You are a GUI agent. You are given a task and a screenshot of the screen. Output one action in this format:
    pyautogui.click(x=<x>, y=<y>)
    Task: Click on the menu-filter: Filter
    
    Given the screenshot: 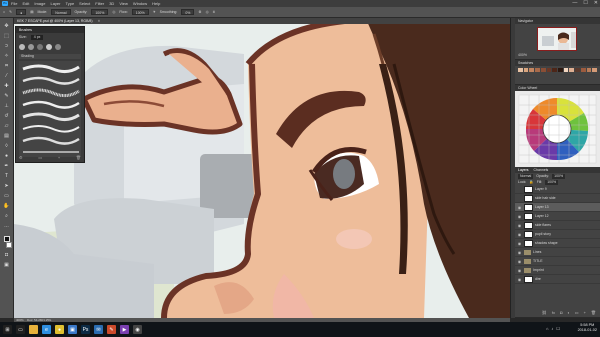 What is the action you would take?
    pyautogui.click(x=99, y=3)
    